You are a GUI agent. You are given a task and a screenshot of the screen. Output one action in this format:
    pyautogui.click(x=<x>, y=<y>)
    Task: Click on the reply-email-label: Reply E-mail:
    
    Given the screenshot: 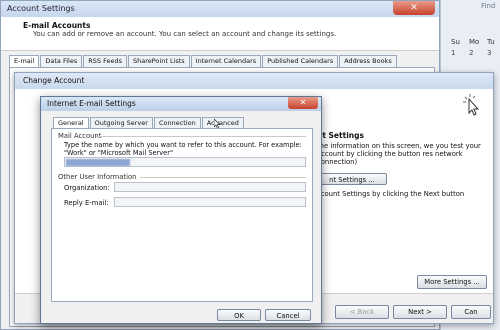 What is the action you would take?
    pyautogui.click(x=86, y=203)
    